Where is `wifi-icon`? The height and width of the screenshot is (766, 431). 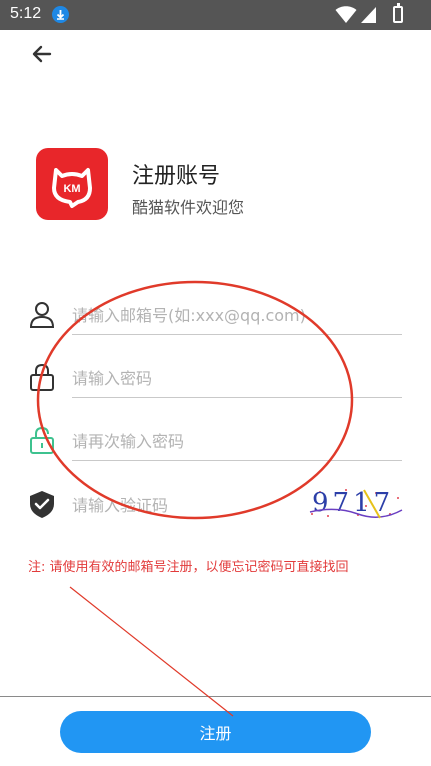
wifi-icon is located at coordinates (346, 14).